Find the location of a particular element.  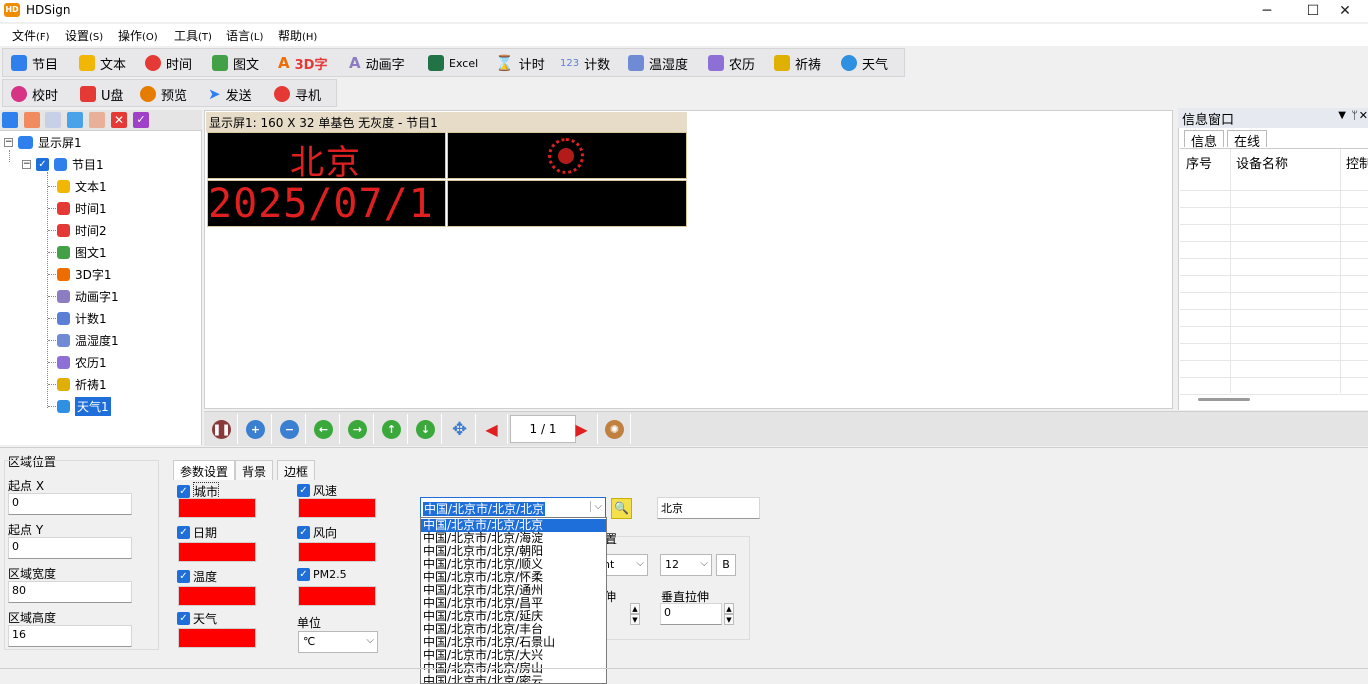

led-cell-city: 北京 is located at coordinates (326, 155).